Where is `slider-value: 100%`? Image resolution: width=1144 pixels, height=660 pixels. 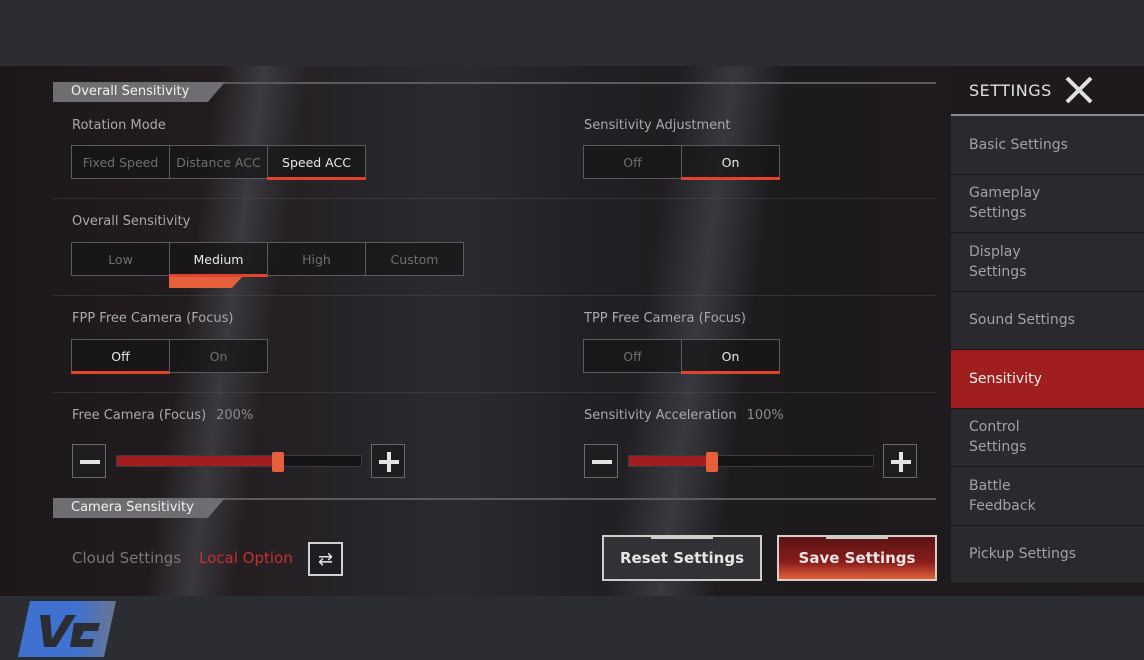
slider-value: 100% is located at coordinates (765, 415).